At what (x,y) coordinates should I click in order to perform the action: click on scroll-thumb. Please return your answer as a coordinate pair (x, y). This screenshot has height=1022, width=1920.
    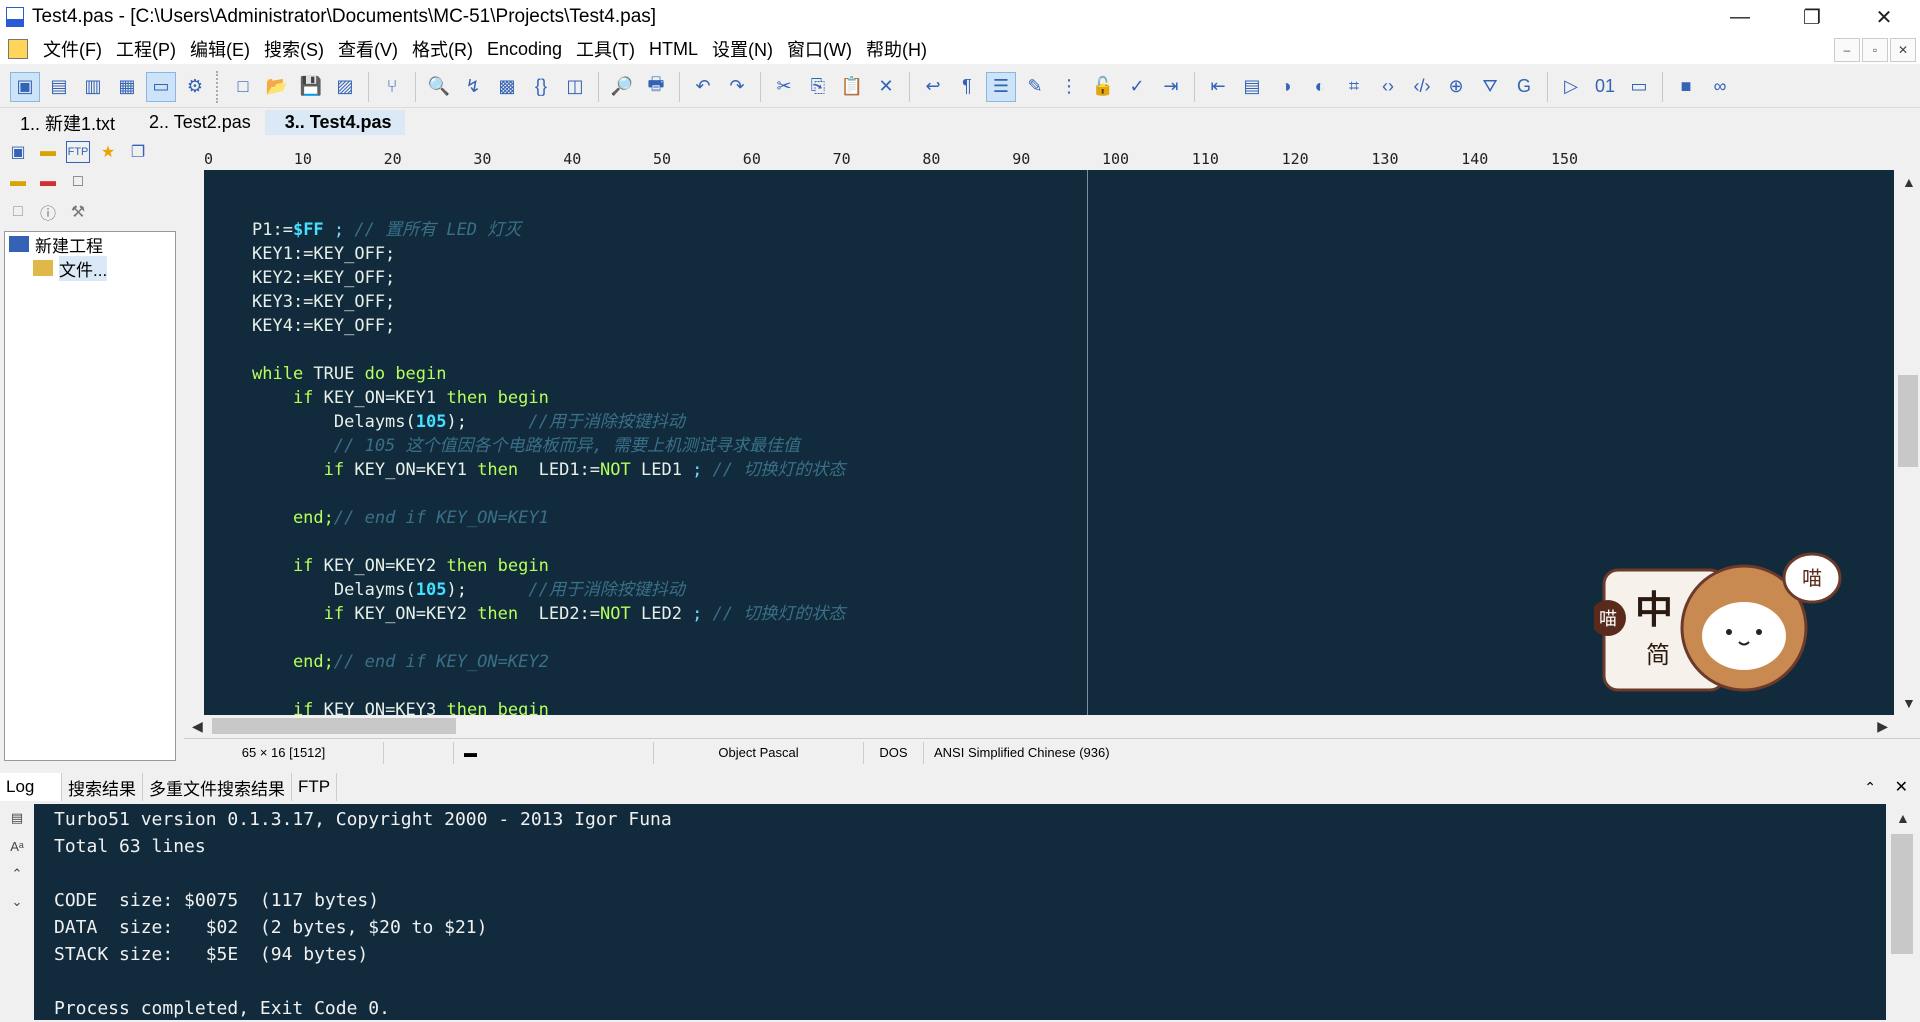
    Looking at the image, I should click on (1908, 421).